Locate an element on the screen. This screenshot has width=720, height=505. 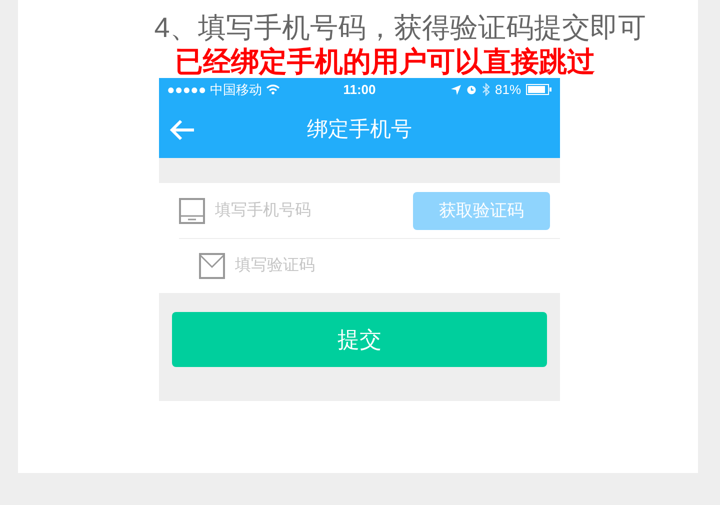
back-button is located at coordinates (182, 130).